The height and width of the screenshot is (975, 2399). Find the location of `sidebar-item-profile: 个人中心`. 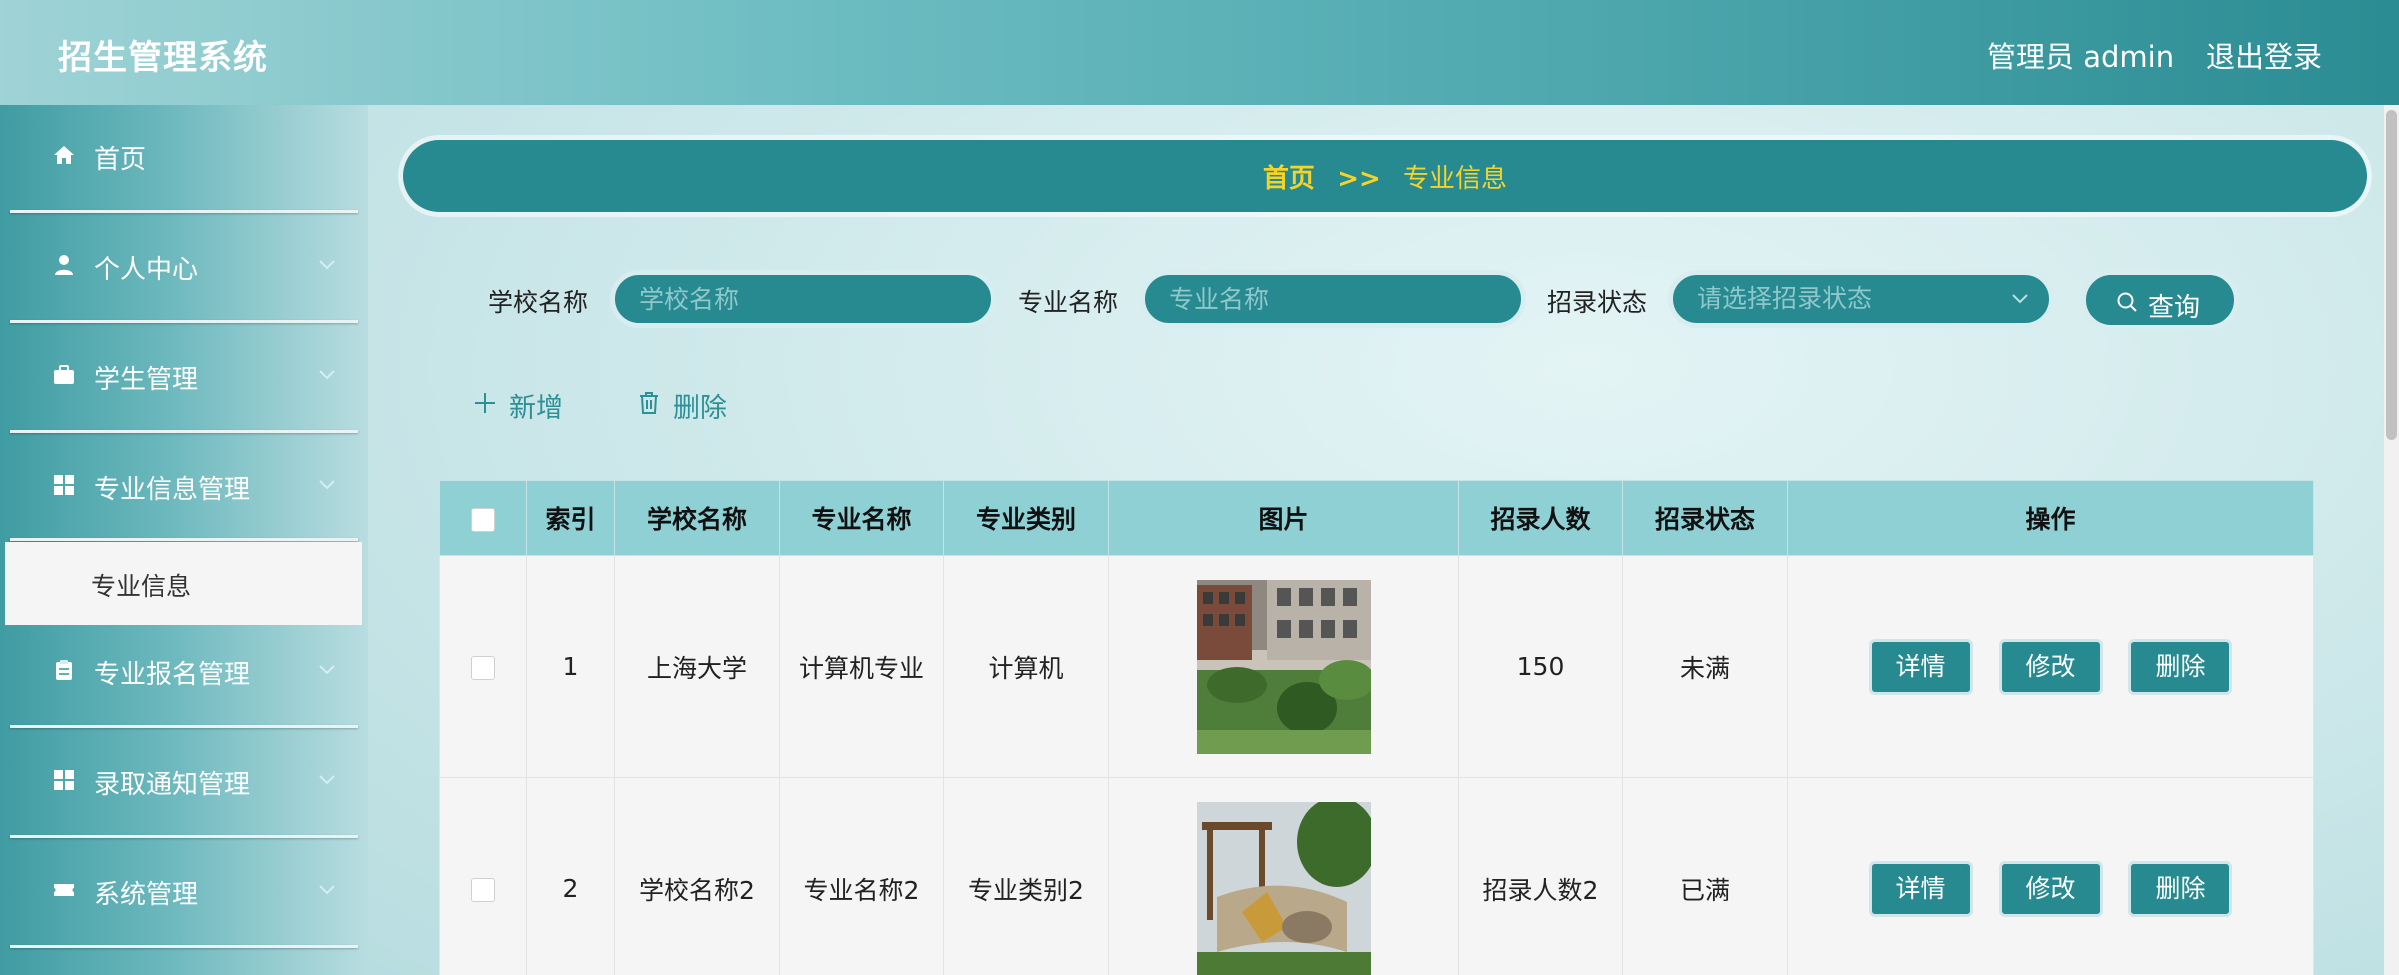

sidebar-item-profile: 个人中心 is located at coordinates (184, 269).